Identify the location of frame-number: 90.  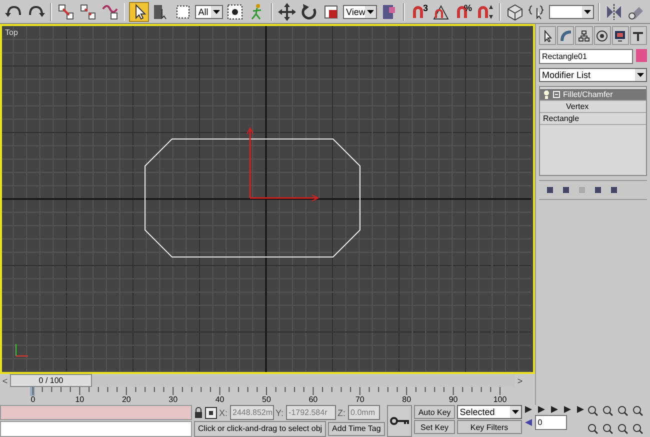
(453, 399).